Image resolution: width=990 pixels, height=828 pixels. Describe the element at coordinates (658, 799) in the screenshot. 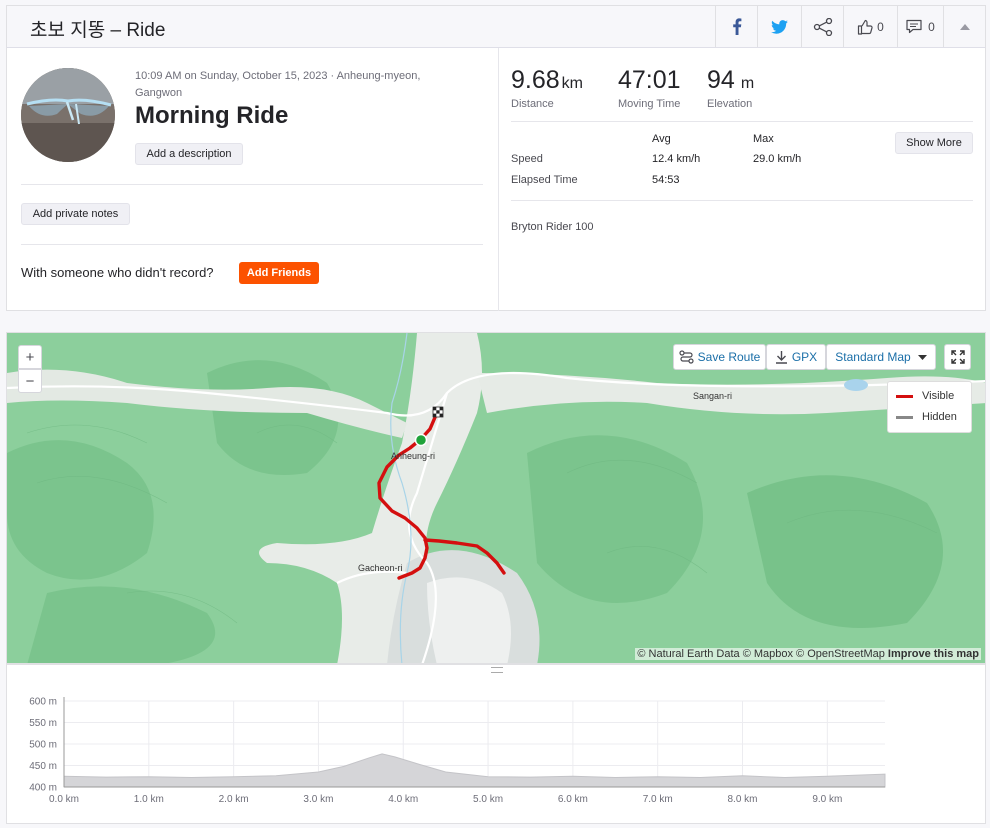

I see `x-tick-label: 7.0 km` at that location.